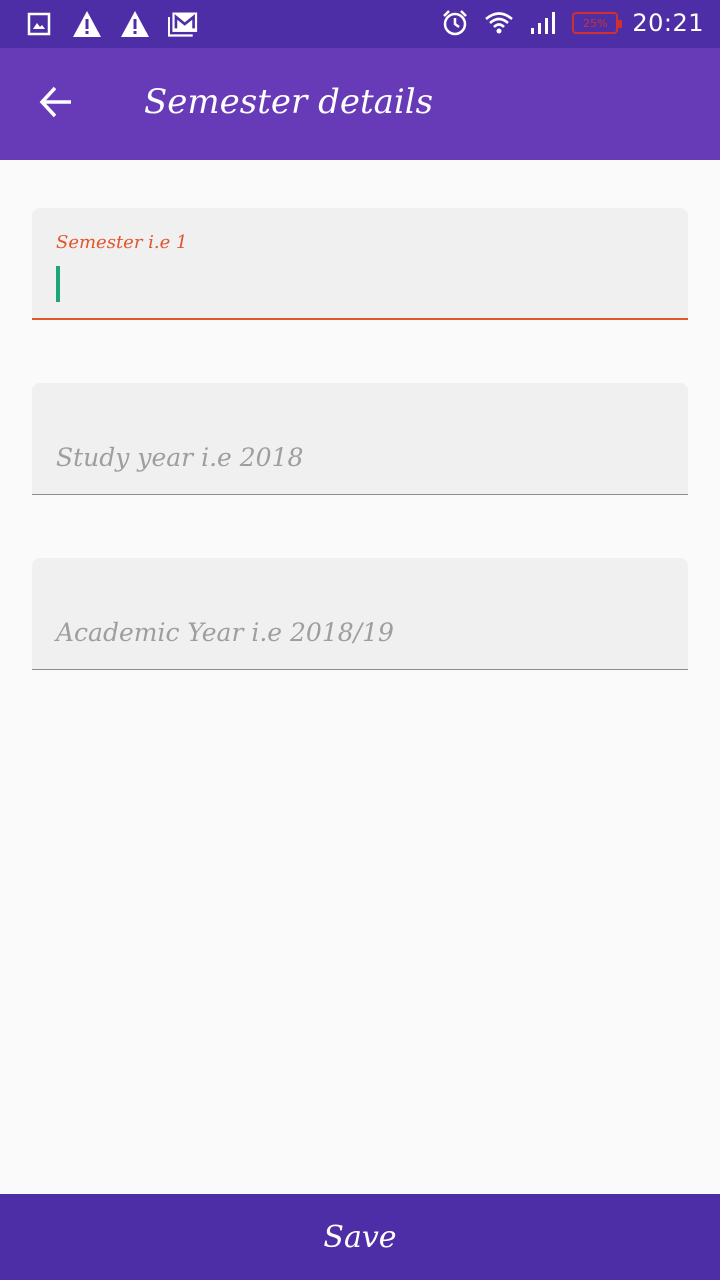 The width and height of the screenshot is (720, 1280). I want to click on battery-level: 25%, so click(595, 23).